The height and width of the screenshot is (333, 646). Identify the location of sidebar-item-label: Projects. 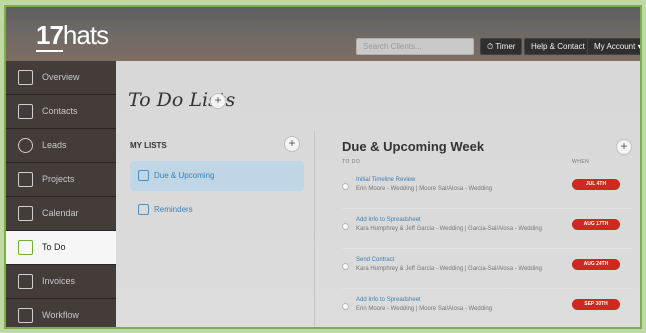
(58, 179).